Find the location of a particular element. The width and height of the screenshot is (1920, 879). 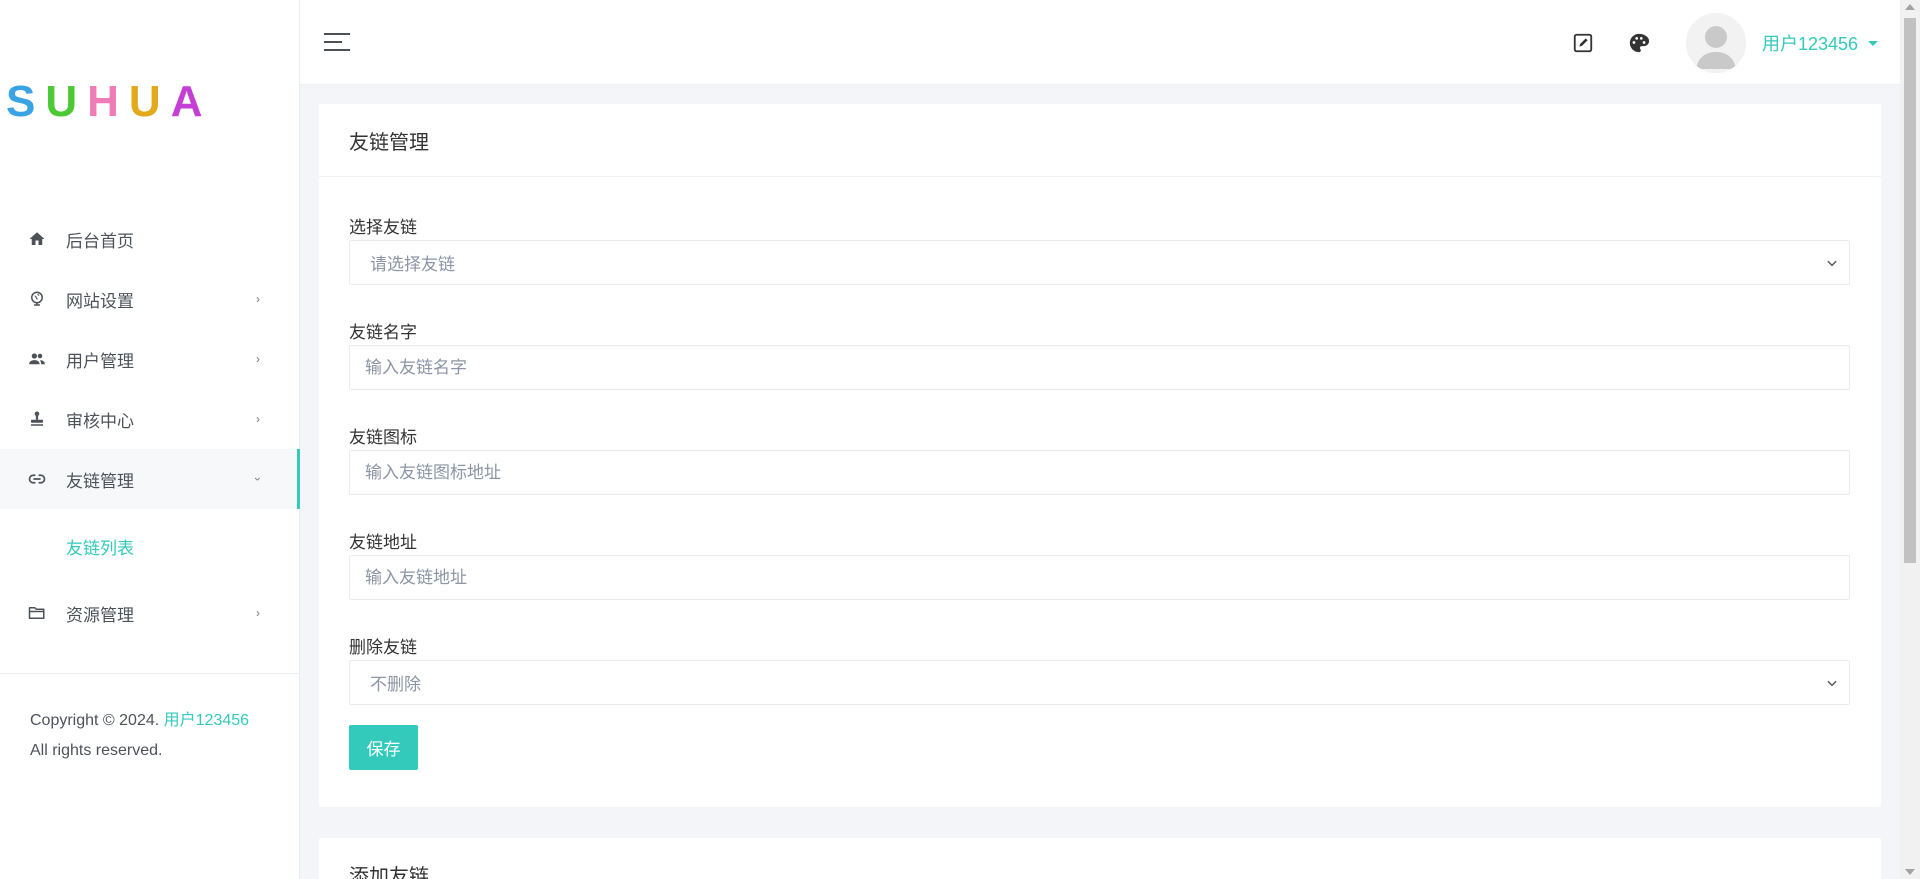

sidebar-item-user-management: 用户管理 › is located at coordinates (150, 359).